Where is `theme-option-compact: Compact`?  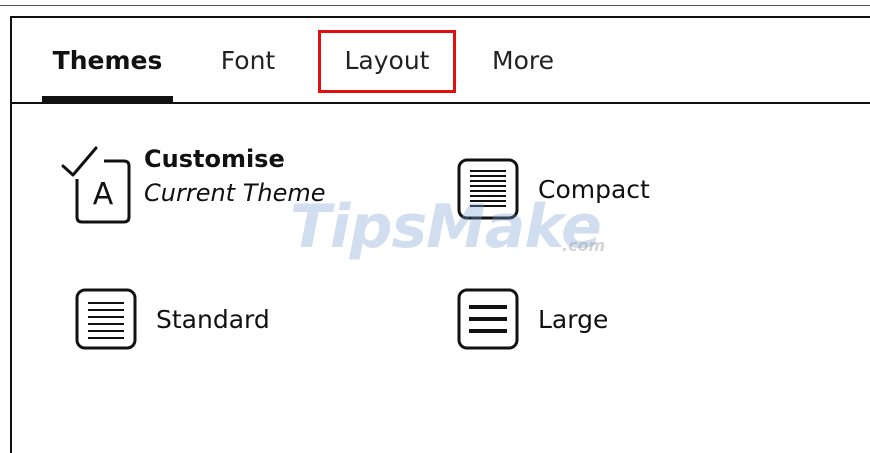 theme-option-compact: Compact is located at coordinates (553, 189).